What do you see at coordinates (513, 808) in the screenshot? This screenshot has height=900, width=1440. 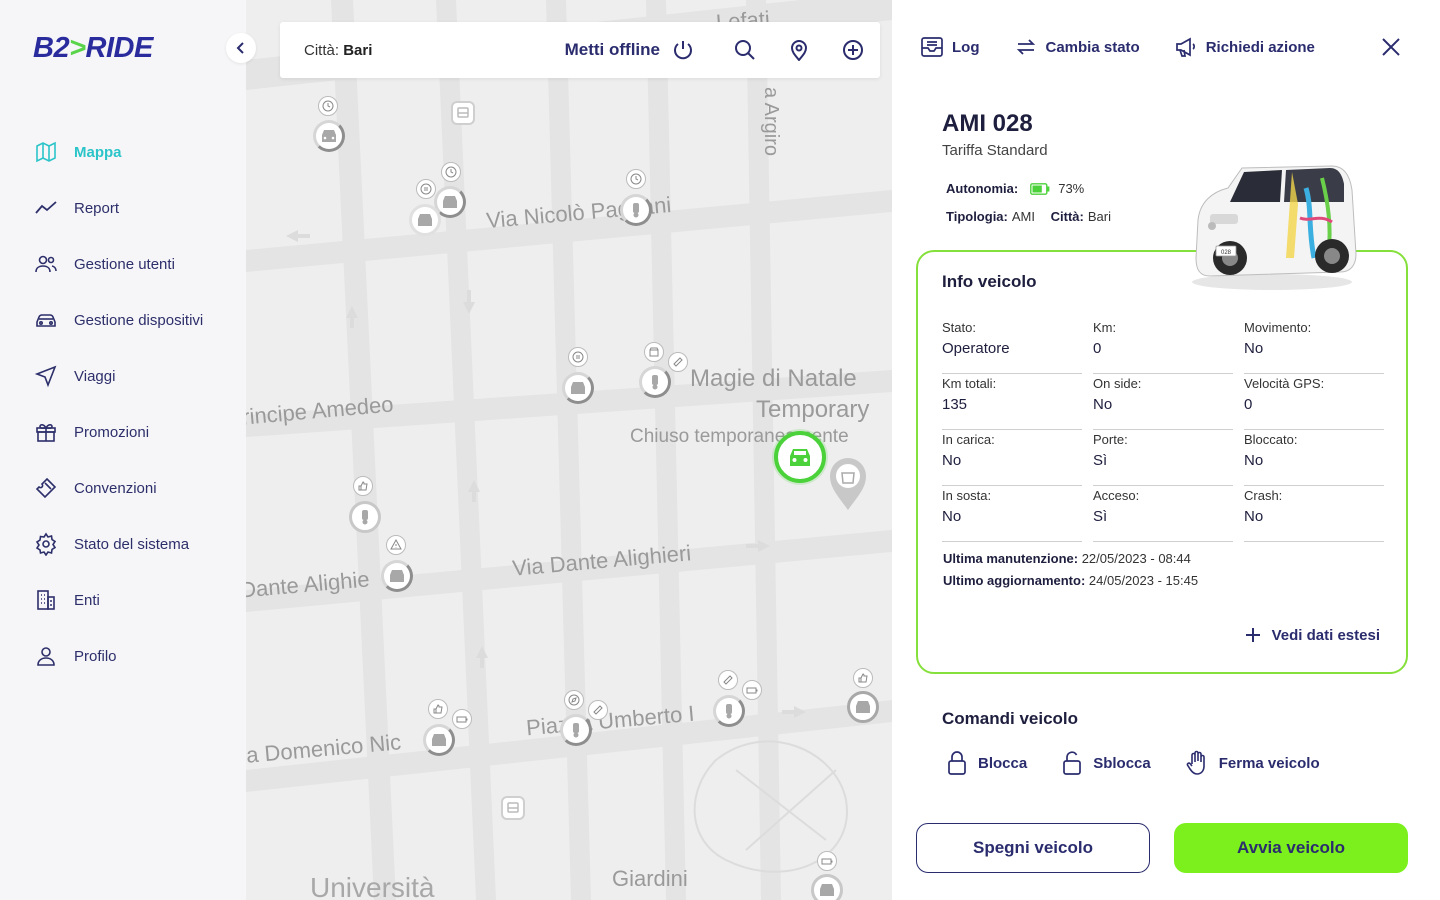 I see `bus-stop-icon` at bounding box center [513, 808].